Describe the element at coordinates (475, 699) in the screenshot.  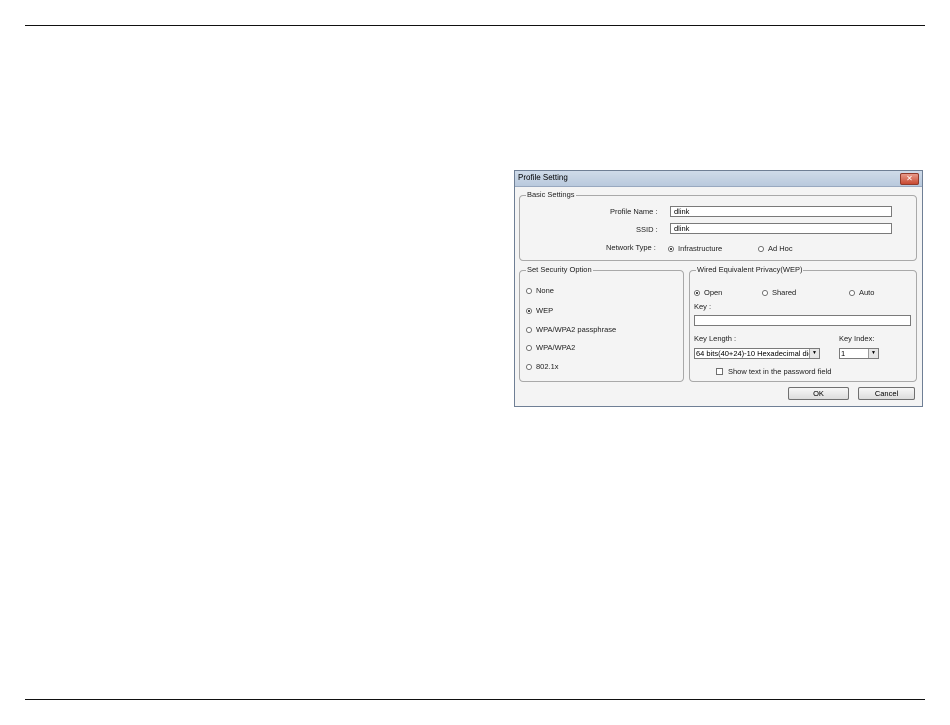
I see `bottom-rule` at that location.